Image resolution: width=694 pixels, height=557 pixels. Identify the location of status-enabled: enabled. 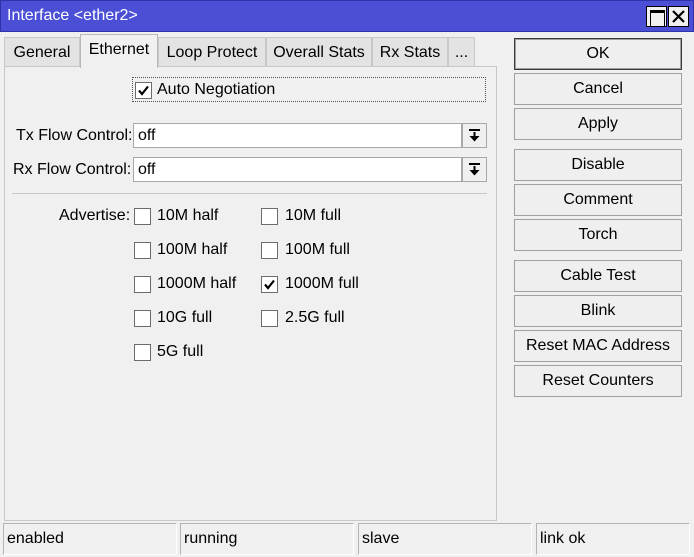
(90, 539).